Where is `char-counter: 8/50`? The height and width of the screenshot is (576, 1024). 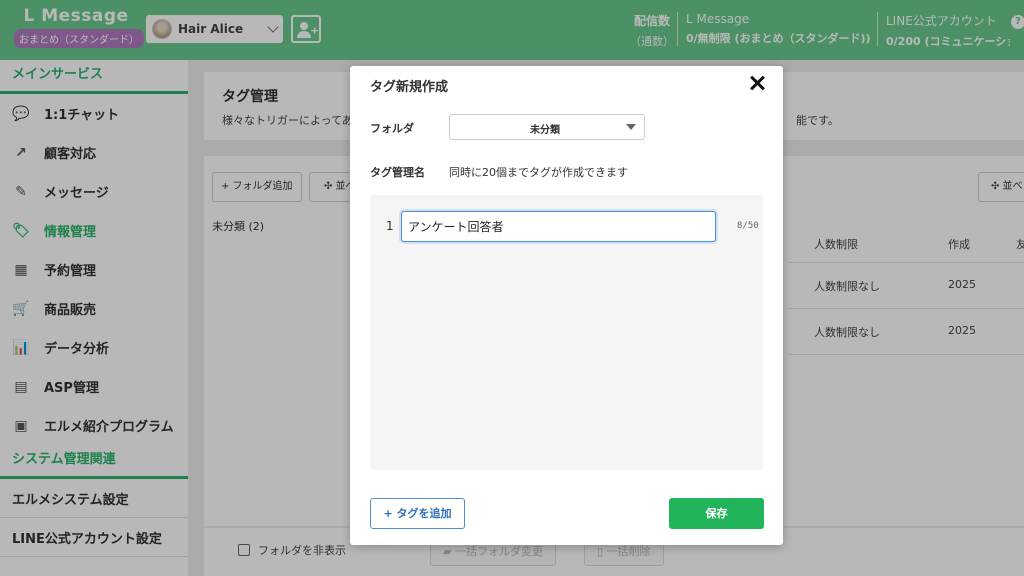 char-counter: 8/50 is located at coordinates (748, 226).